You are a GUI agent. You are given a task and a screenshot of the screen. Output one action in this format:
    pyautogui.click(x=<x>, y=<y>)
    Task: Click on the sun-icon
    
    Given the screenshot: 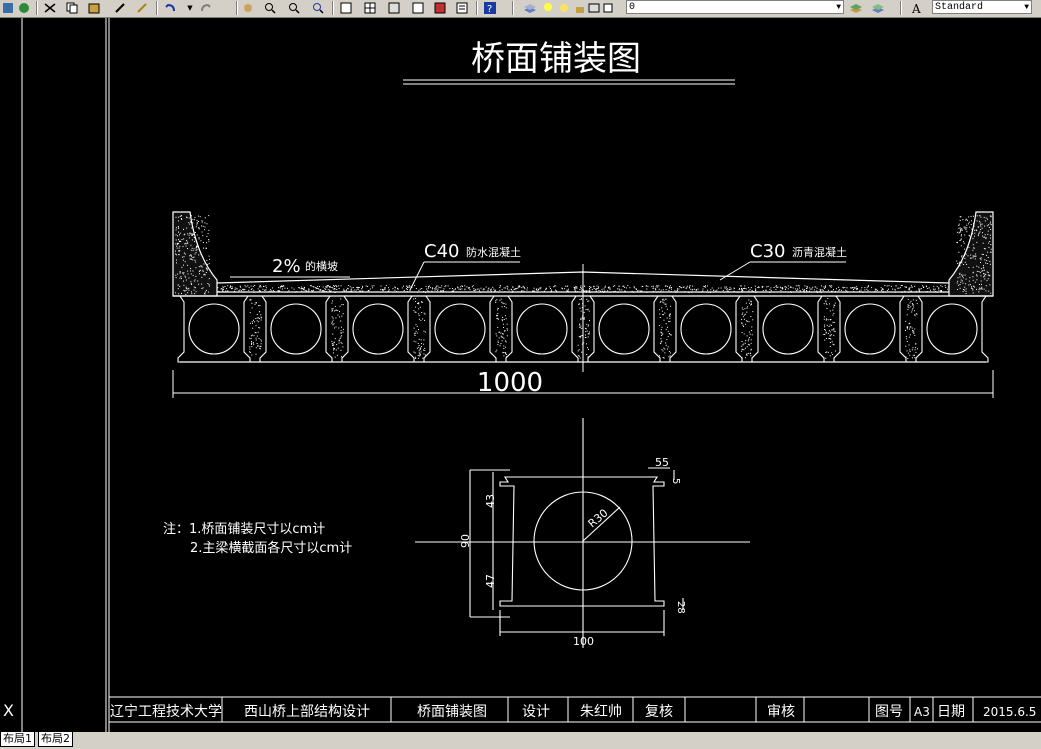 What is the action you would take?
    pyautogui.click(x=564, y=7)
    